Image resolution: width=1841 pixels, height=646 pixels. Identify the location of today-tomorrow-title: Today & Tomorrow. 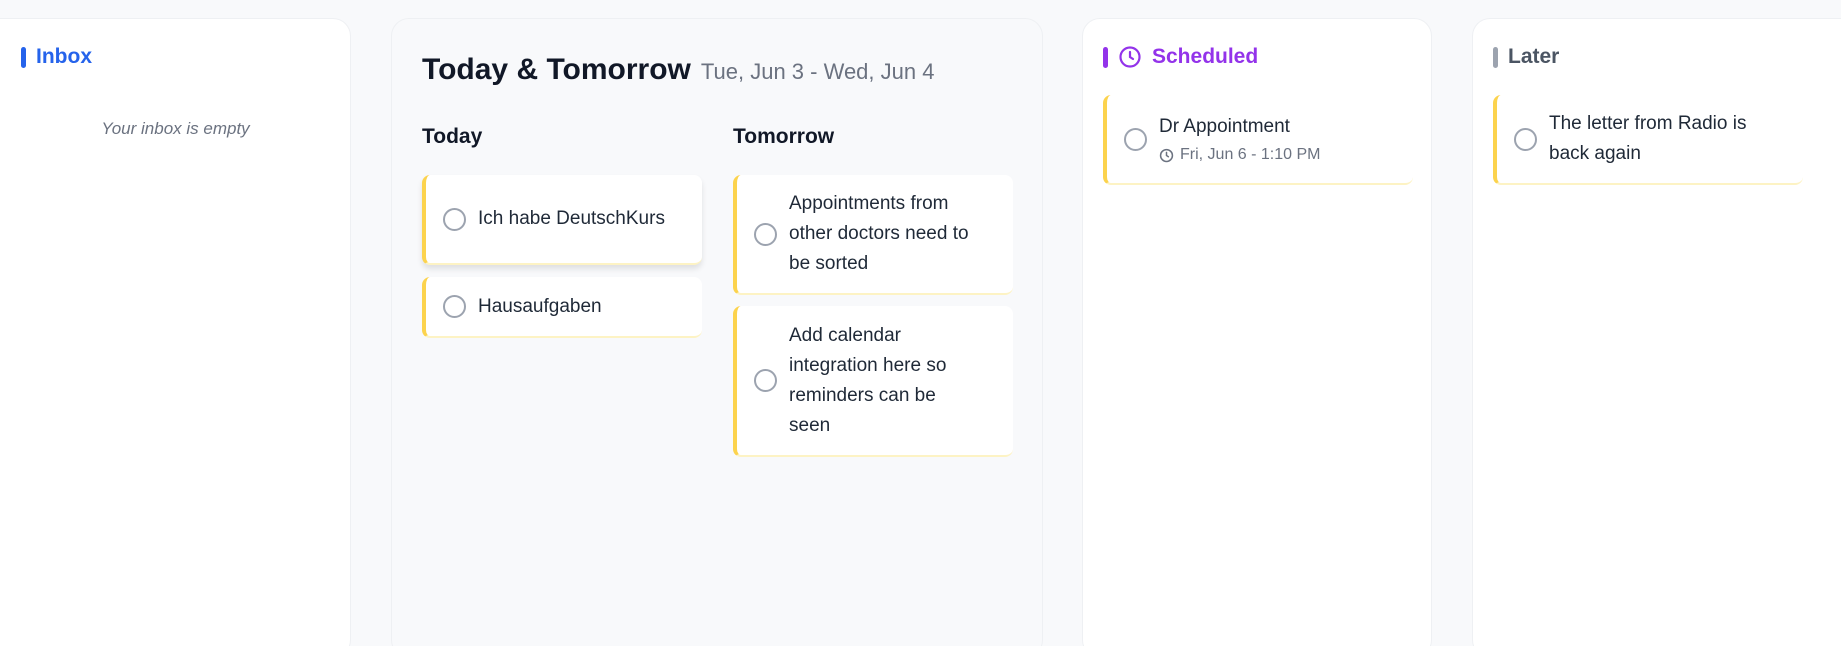
(556, 69).